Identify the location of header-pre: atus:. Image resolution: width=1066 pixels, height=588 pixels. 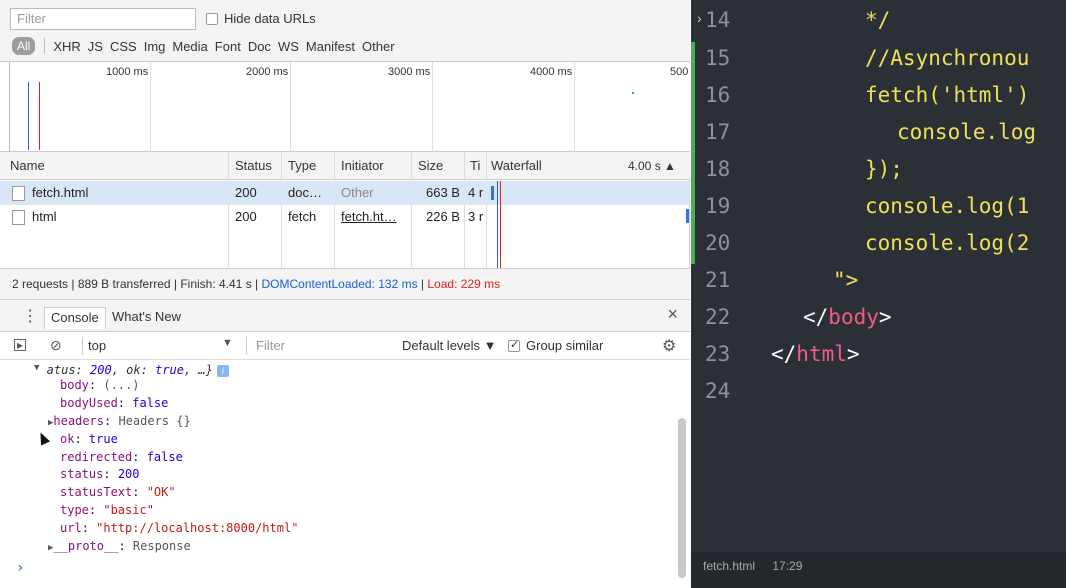
(68, 370).